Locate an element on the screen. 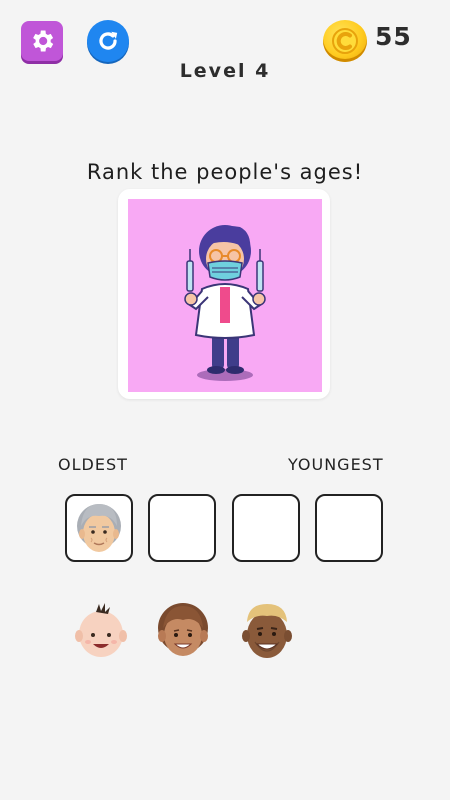  settings-button is located at coordinates (42, 41).